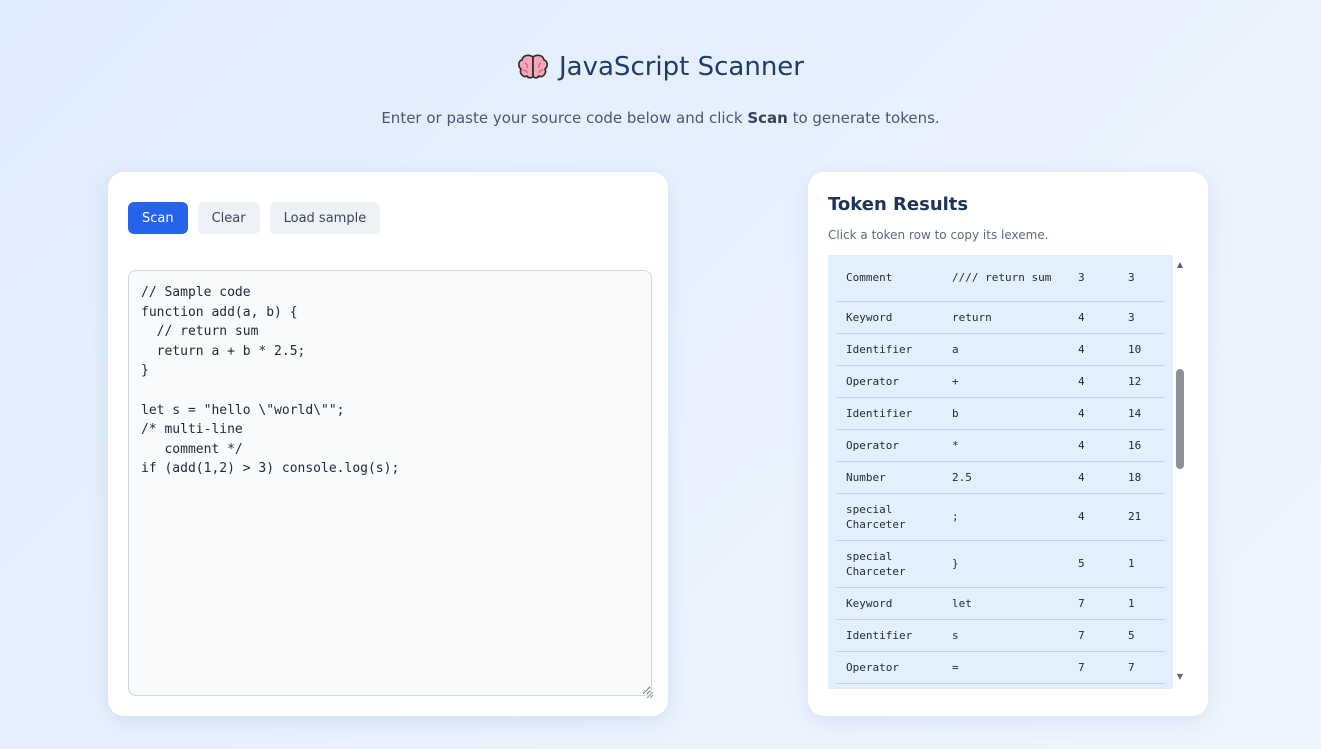 The width and height of the screenshot is (1321, 749). Describe the element at coordinates (1005, 667) in the screenshot. I see `token-lexeme: =` at that location.